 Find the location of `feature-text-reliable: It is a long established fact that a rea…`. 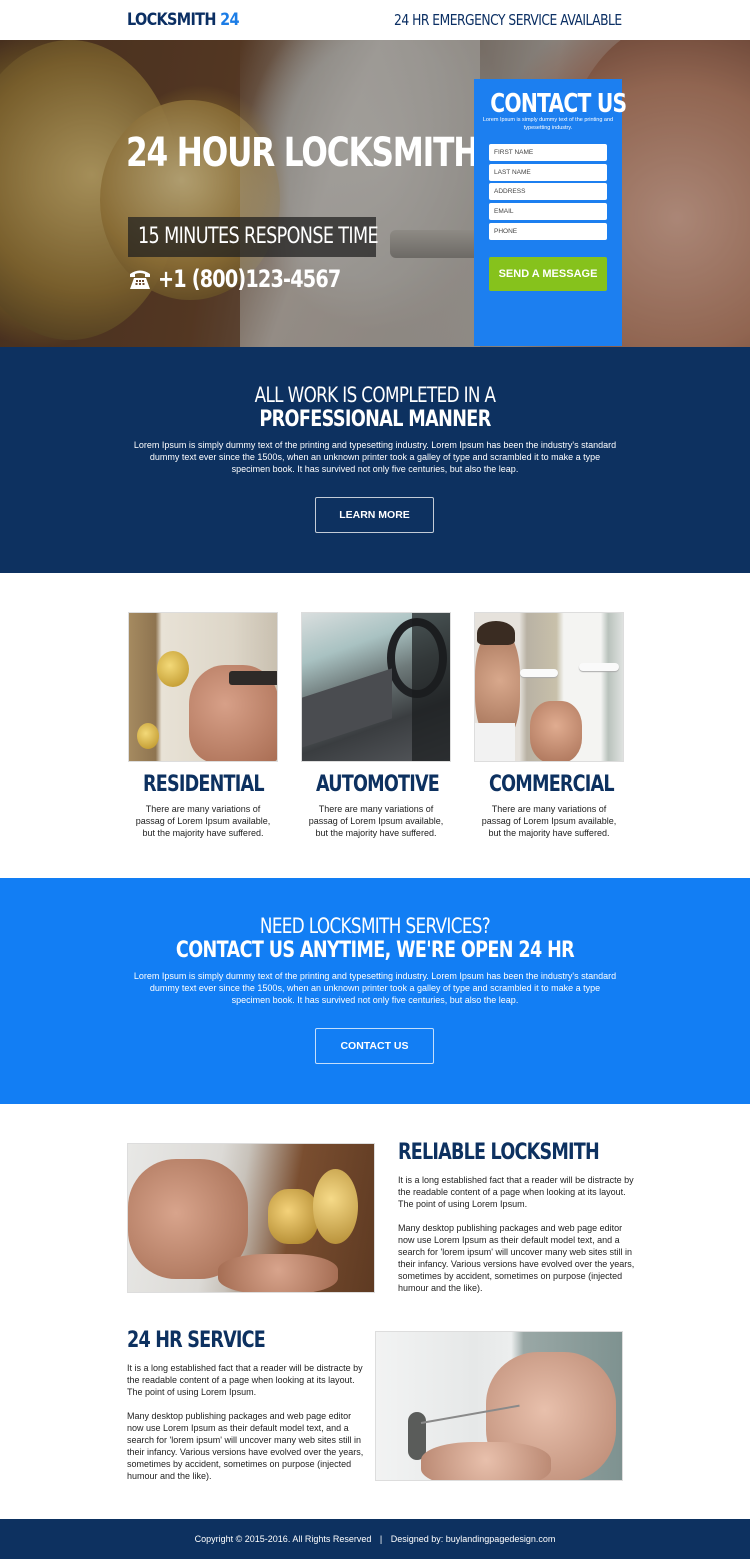

feature-text-reliable: It is a long established fact that a rea… is located at coordinates (518, 1234).